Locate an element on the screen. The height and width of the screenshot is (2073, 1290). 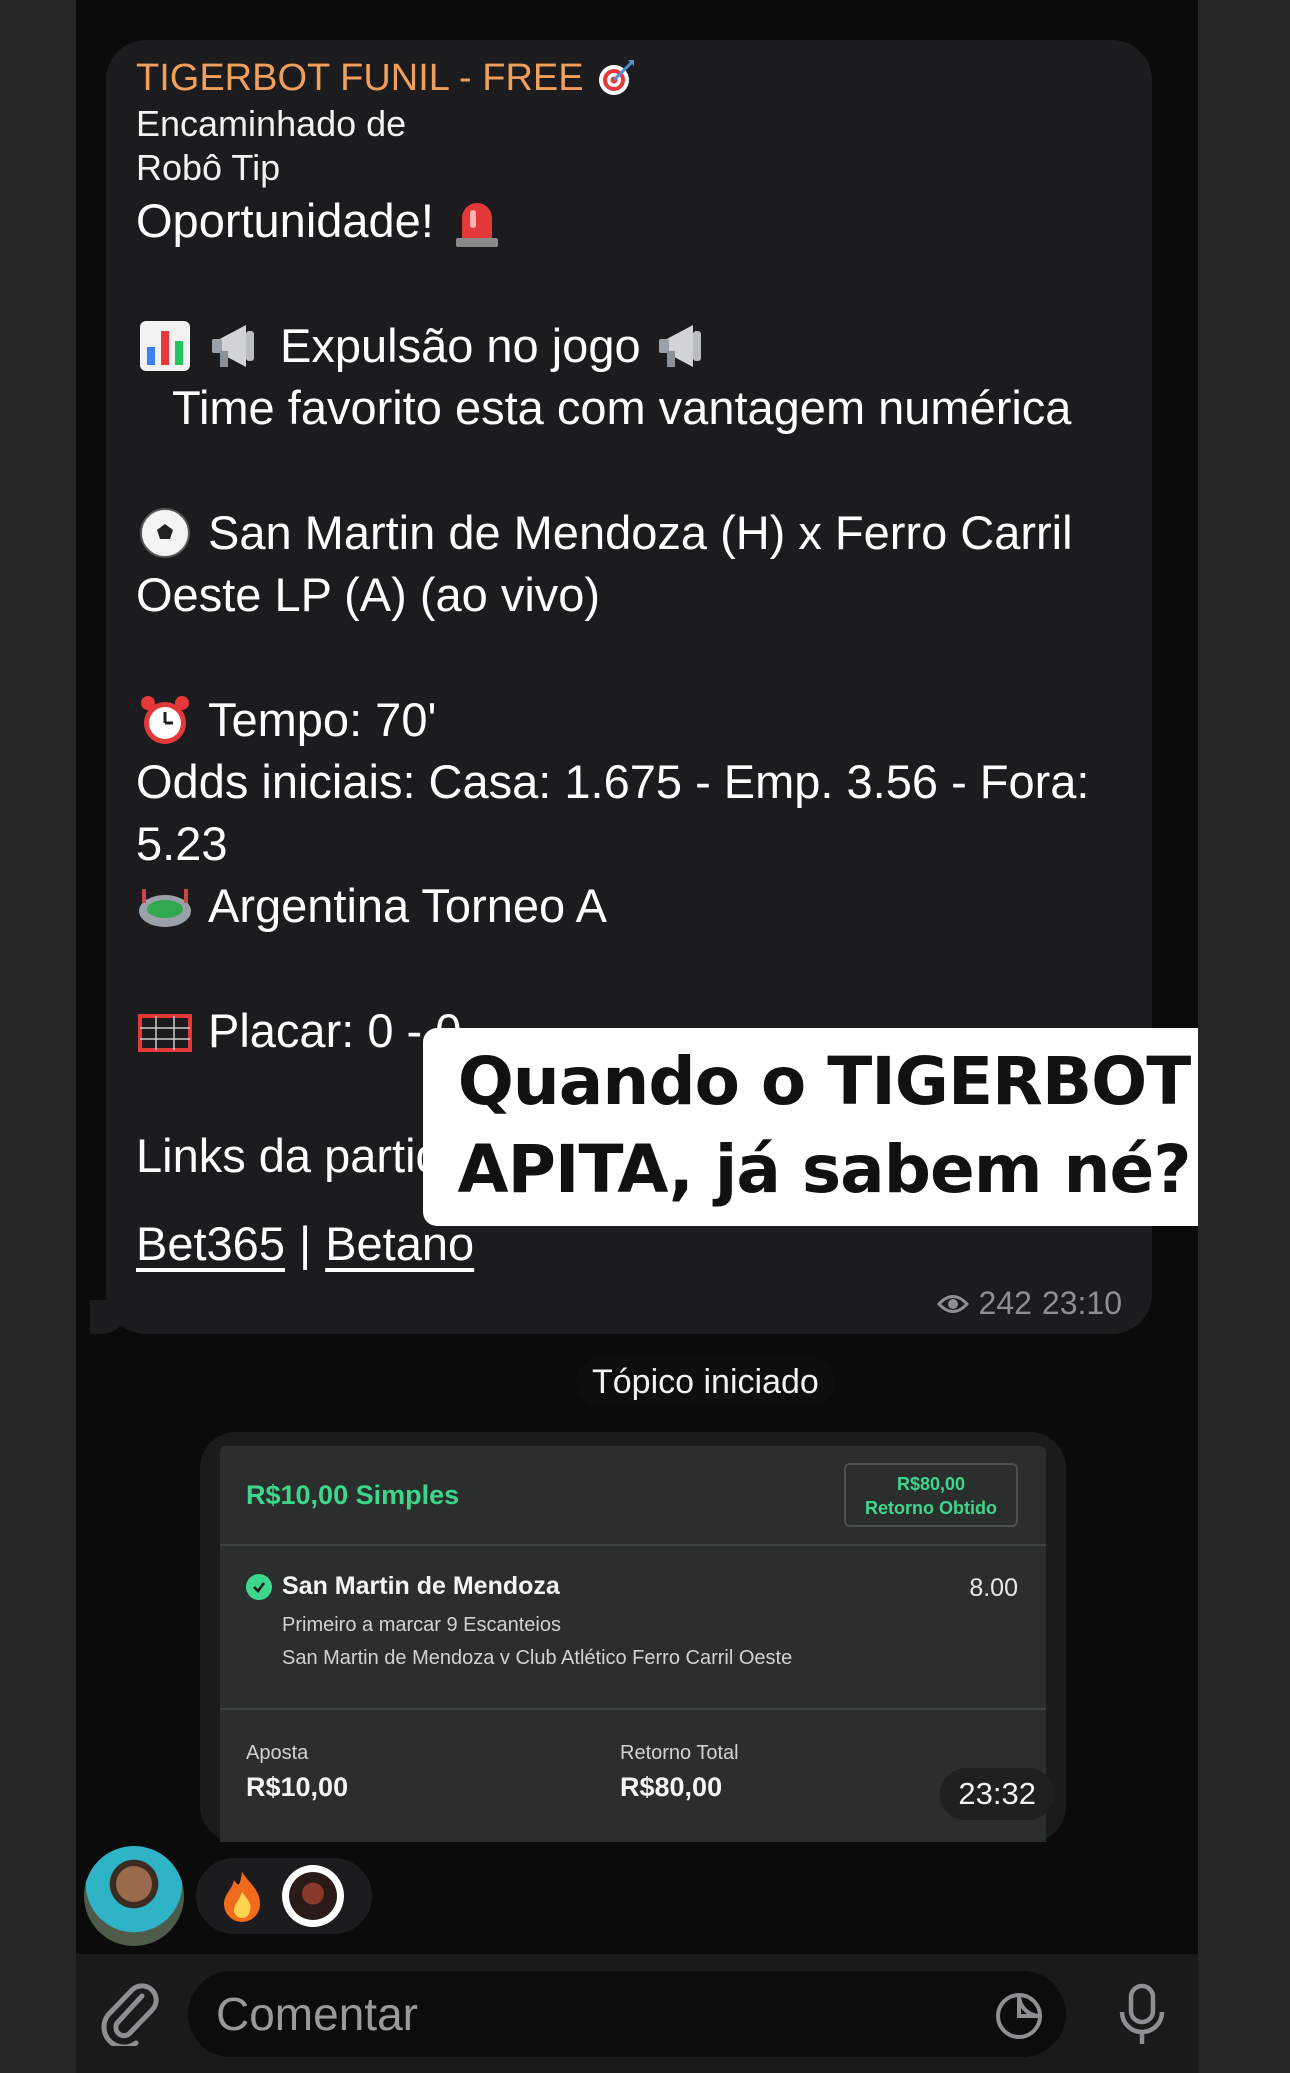
check-icon is located at coordinates (259, 1586).